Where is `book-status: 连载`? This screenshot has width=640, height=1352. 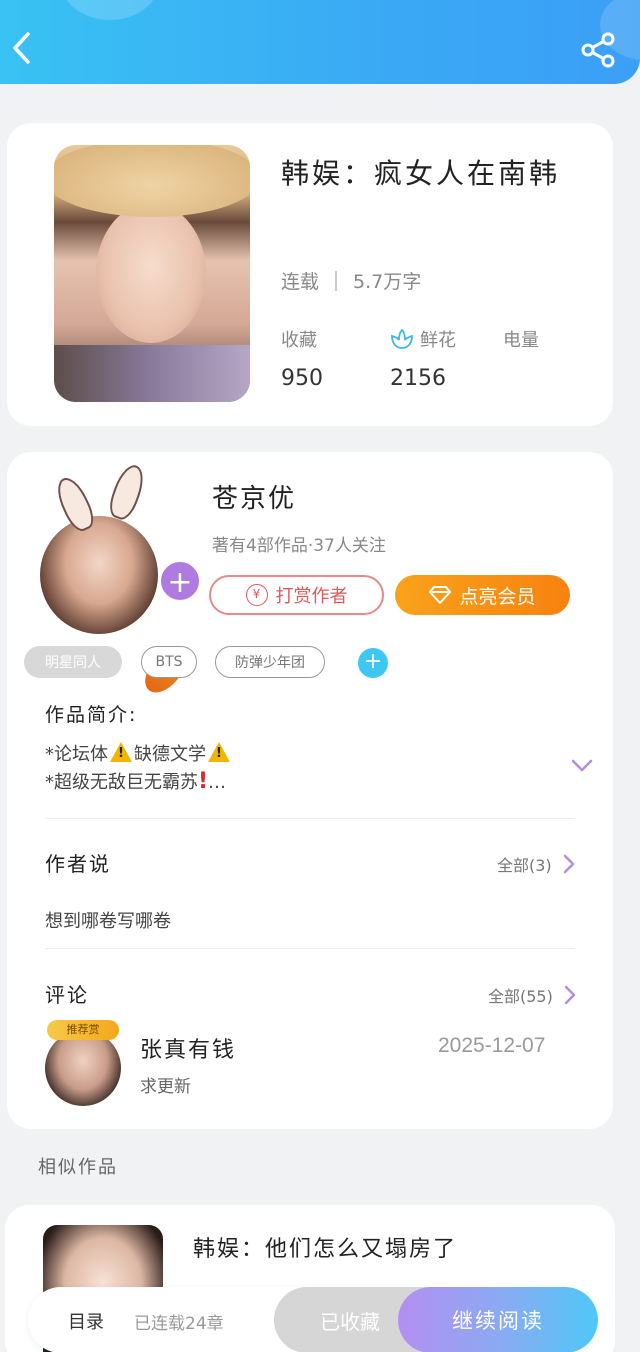
book-status: 连载 is located at coordinates (300, 282).